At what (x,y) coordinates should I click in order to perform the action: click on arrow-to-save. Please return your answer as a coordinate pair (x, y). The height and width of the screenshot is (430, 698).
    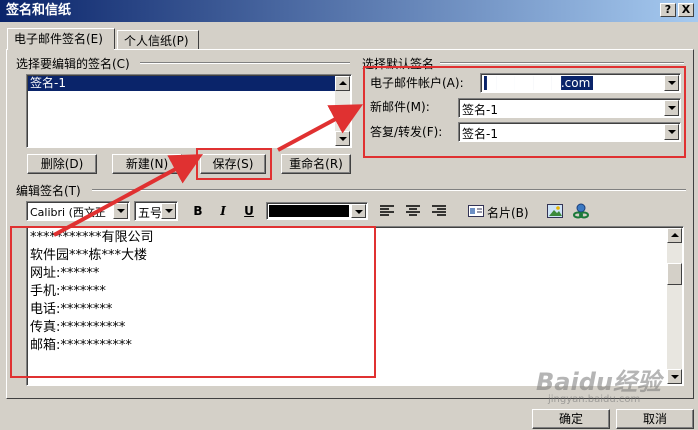
    Looking at the image, I should click on (128, 195).